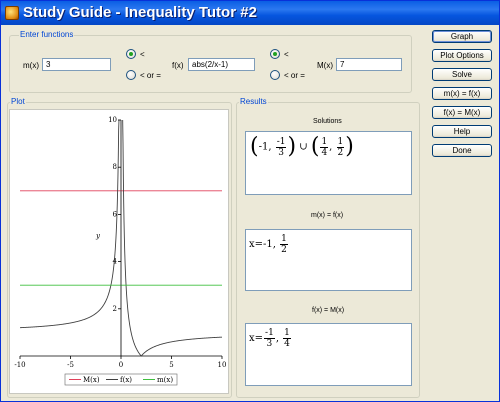 The image size is (500, 402). I want to click on M-input: 7, so click(369, 64).